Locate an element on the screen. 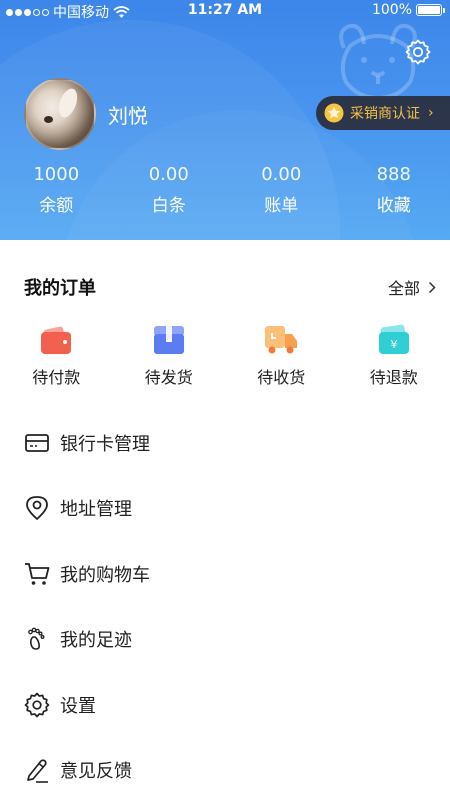 The image size is (450, 800). orders-title: 我的订单 is located at coordinates (60, 288).